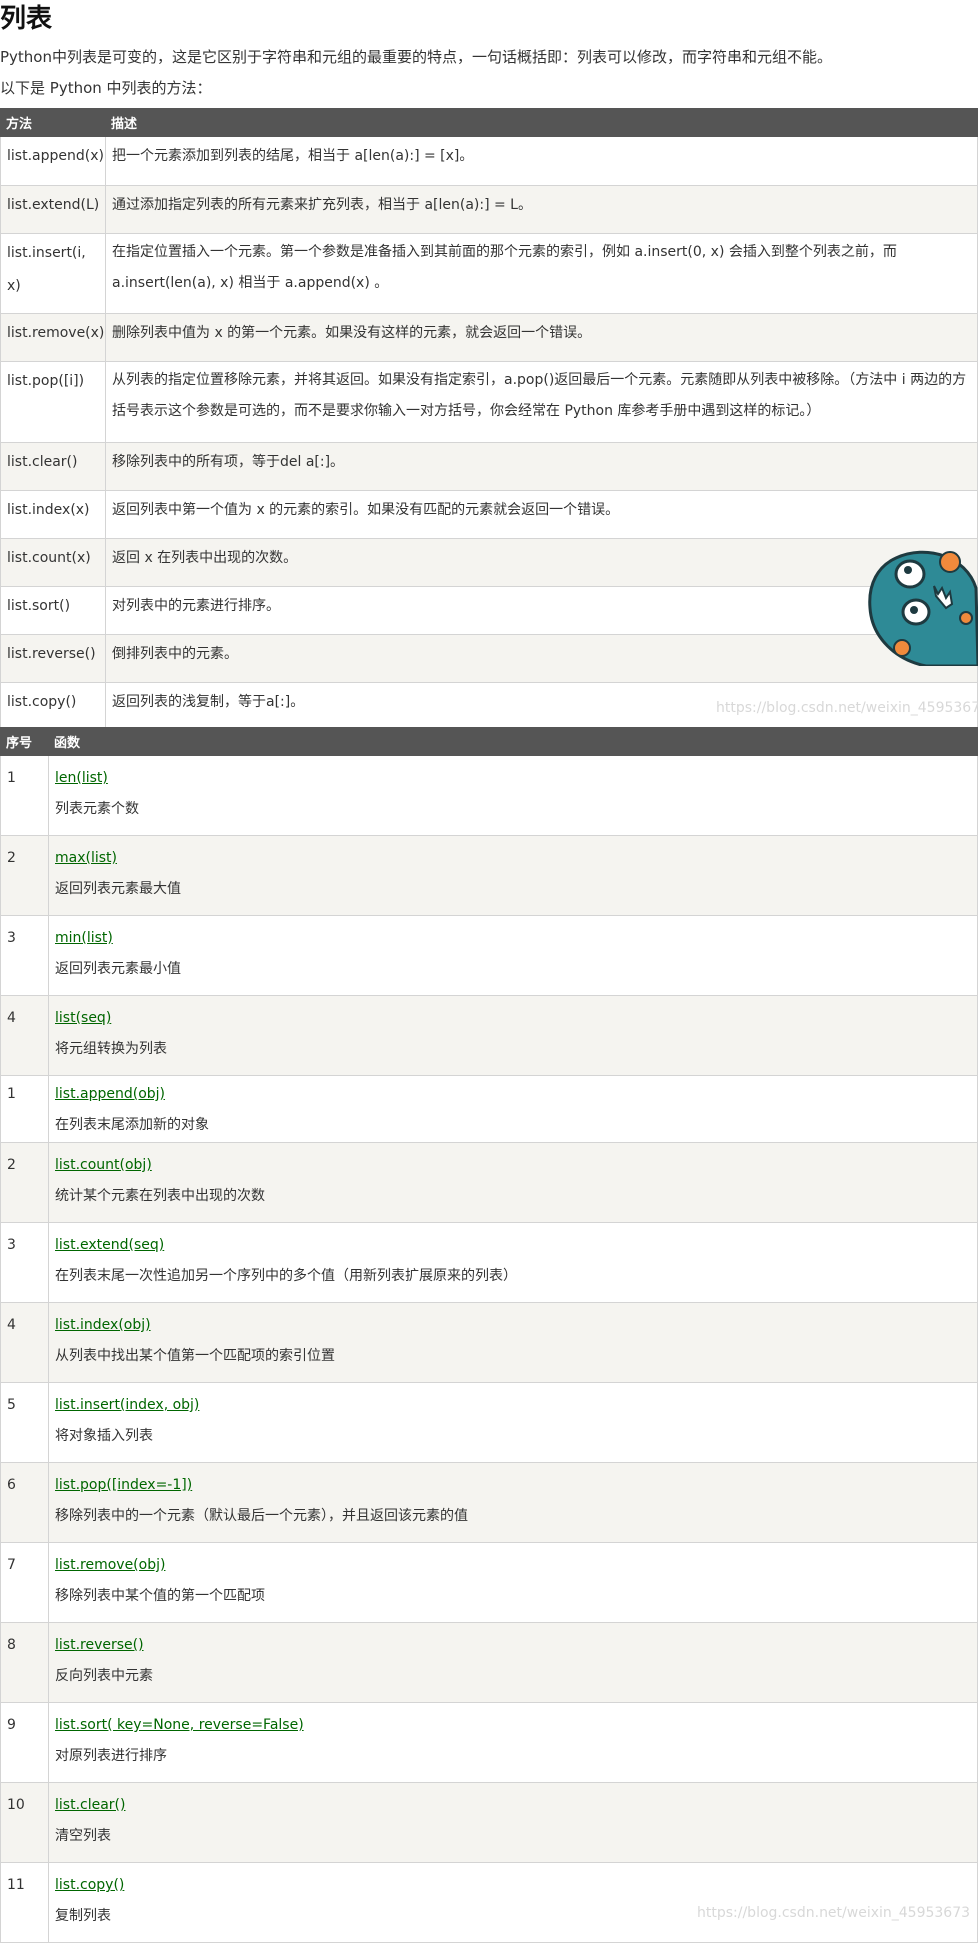  What do you see at coordinates (541, 337) in the screenshot?
I see `method-desc: 删除列表中值为 x 的第一个元素。如果没有这样的元素，就会返回一个错误。` at bounding box center [541, 337].